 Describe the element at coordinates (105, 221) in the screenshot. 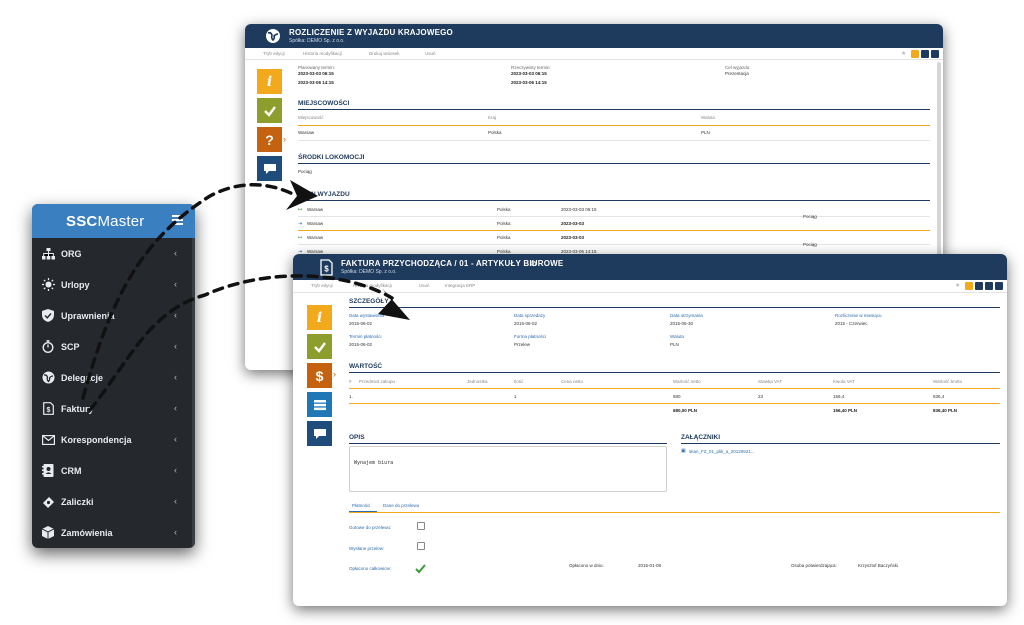

I see `brand-logo: SSCMaster` at that location.